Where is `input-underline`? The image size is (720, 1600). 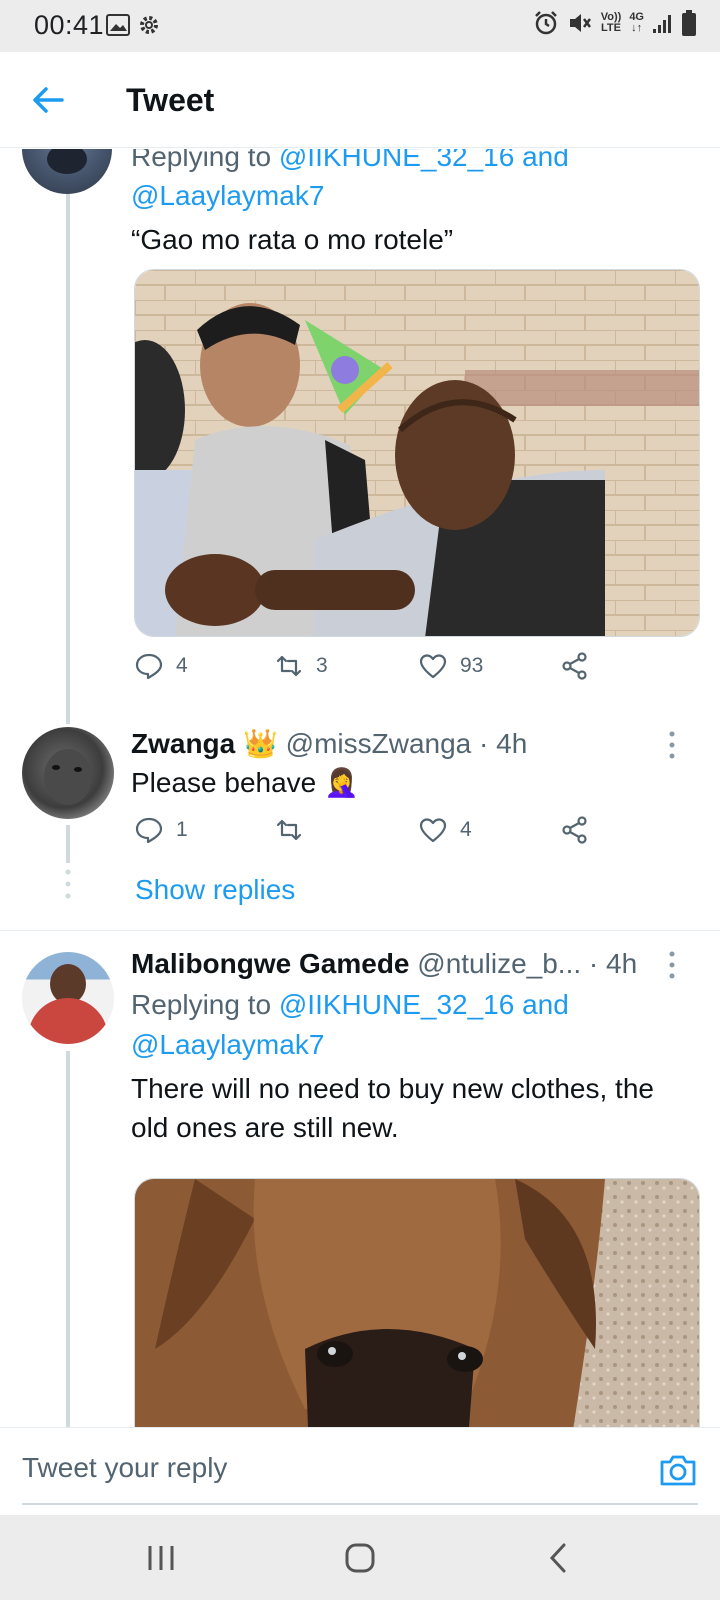
input-underline is located at coordinates (360, 1504).